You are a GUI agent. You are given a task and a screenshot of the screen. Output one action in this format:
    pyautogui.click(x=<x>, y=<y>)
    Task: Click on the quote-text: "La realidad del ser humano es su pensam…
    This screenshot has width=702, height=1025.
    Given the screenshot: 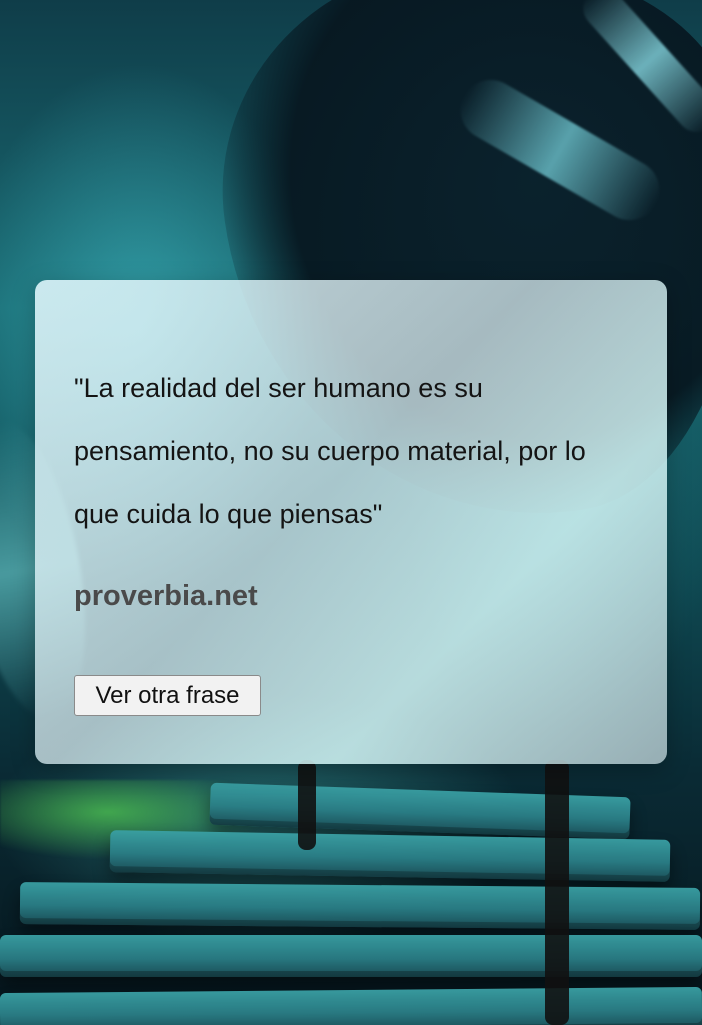 What is the action you would take?
    pyautogui.click(x=330, y=451)
    